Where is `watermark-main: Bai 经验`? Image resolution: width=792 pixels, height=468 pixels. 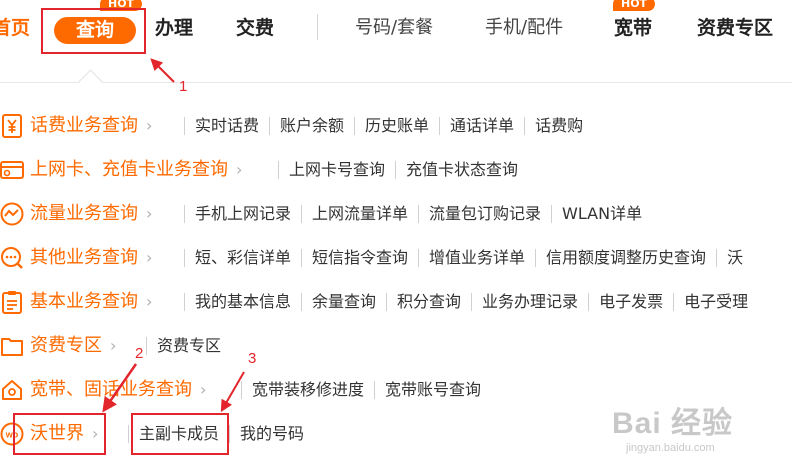 watermark-main: Bai 经验 is located at coordinates (673, 423).